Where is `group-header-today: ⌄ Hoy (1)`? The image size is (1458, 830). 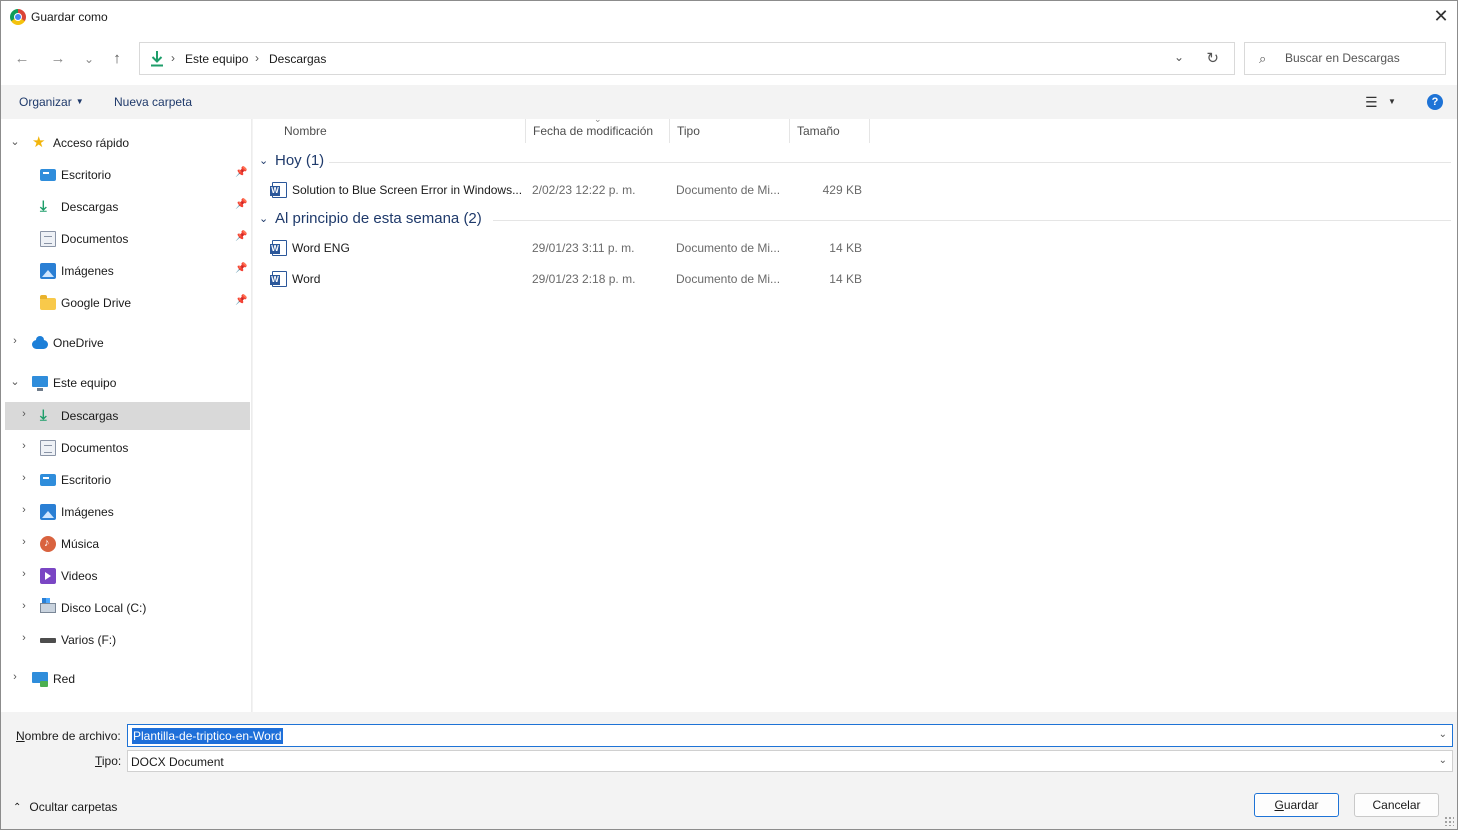
group-header-today: ⌄ Hoy (1) is located at coordinates (855, 162).